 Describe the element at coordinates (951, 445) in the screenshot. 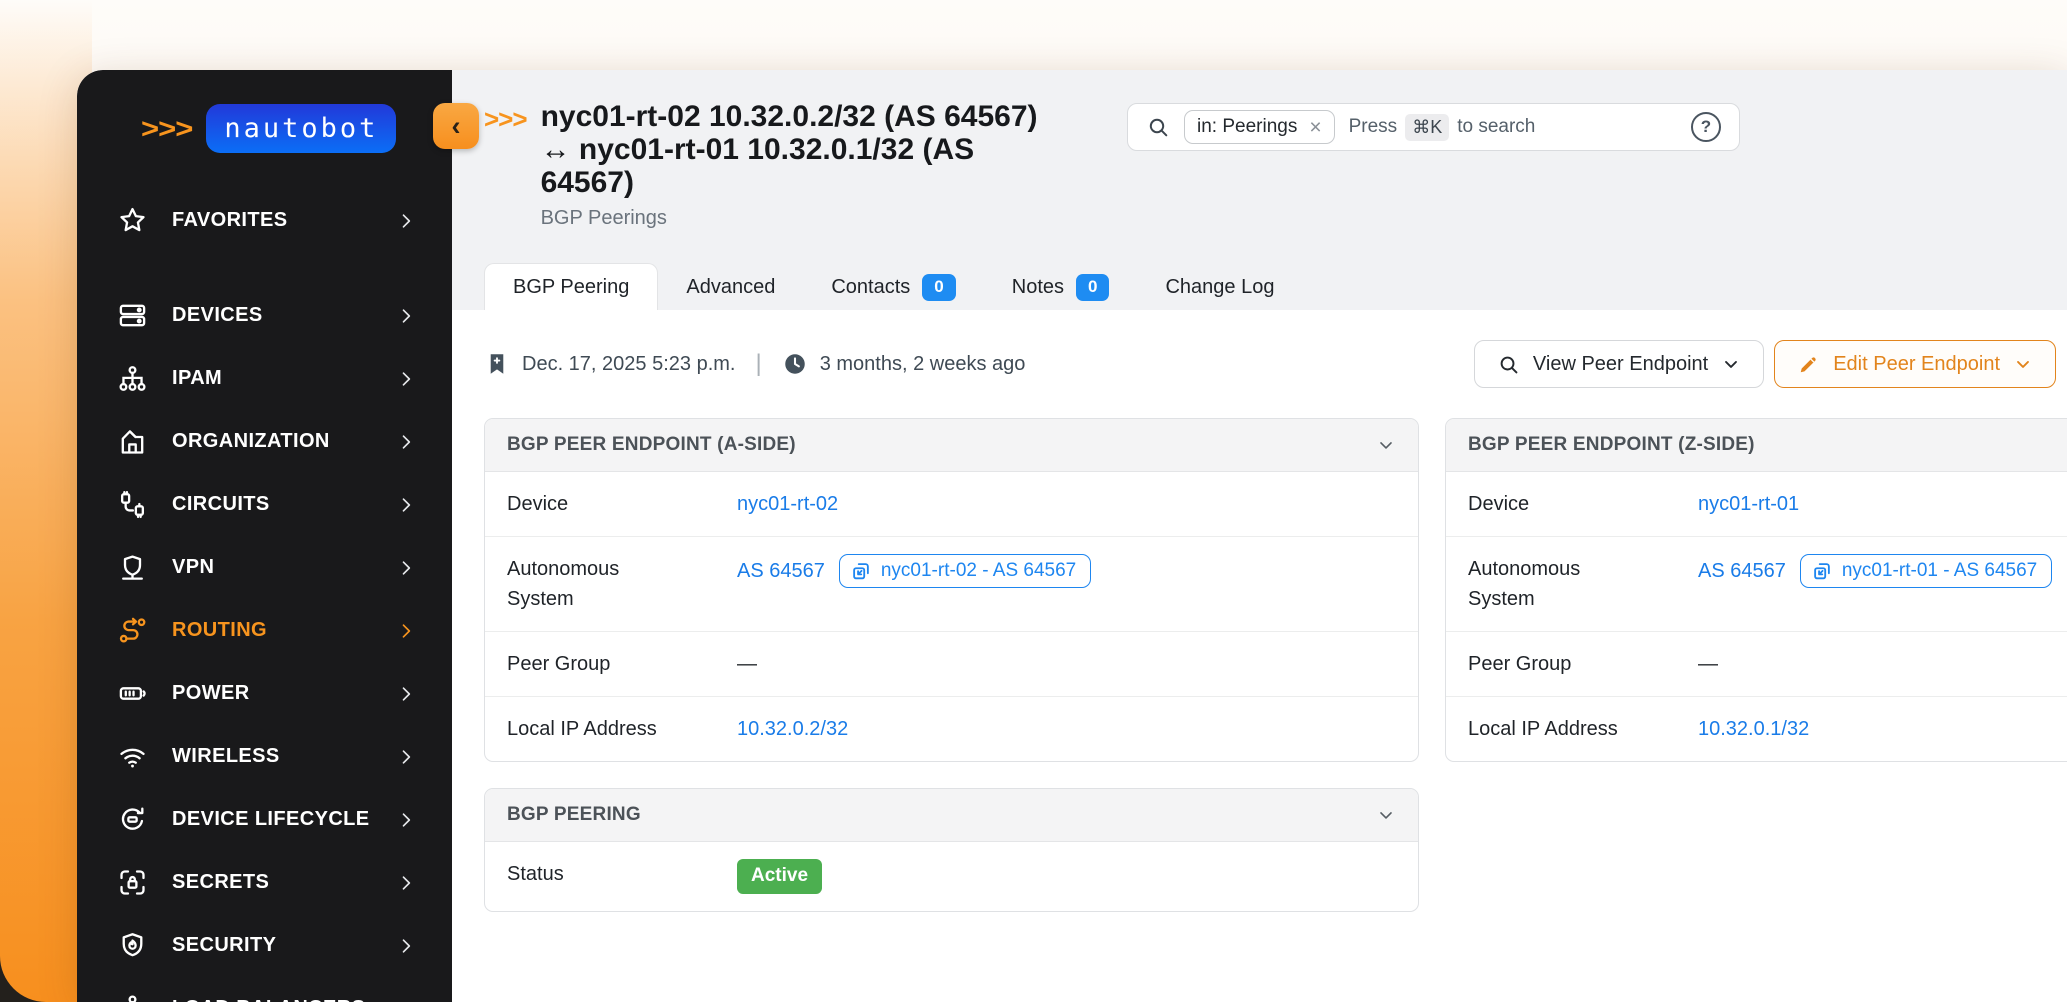

I see `panel-a-side-header: BGP PEER ENDPOINT (A-SIDE)` at that location.